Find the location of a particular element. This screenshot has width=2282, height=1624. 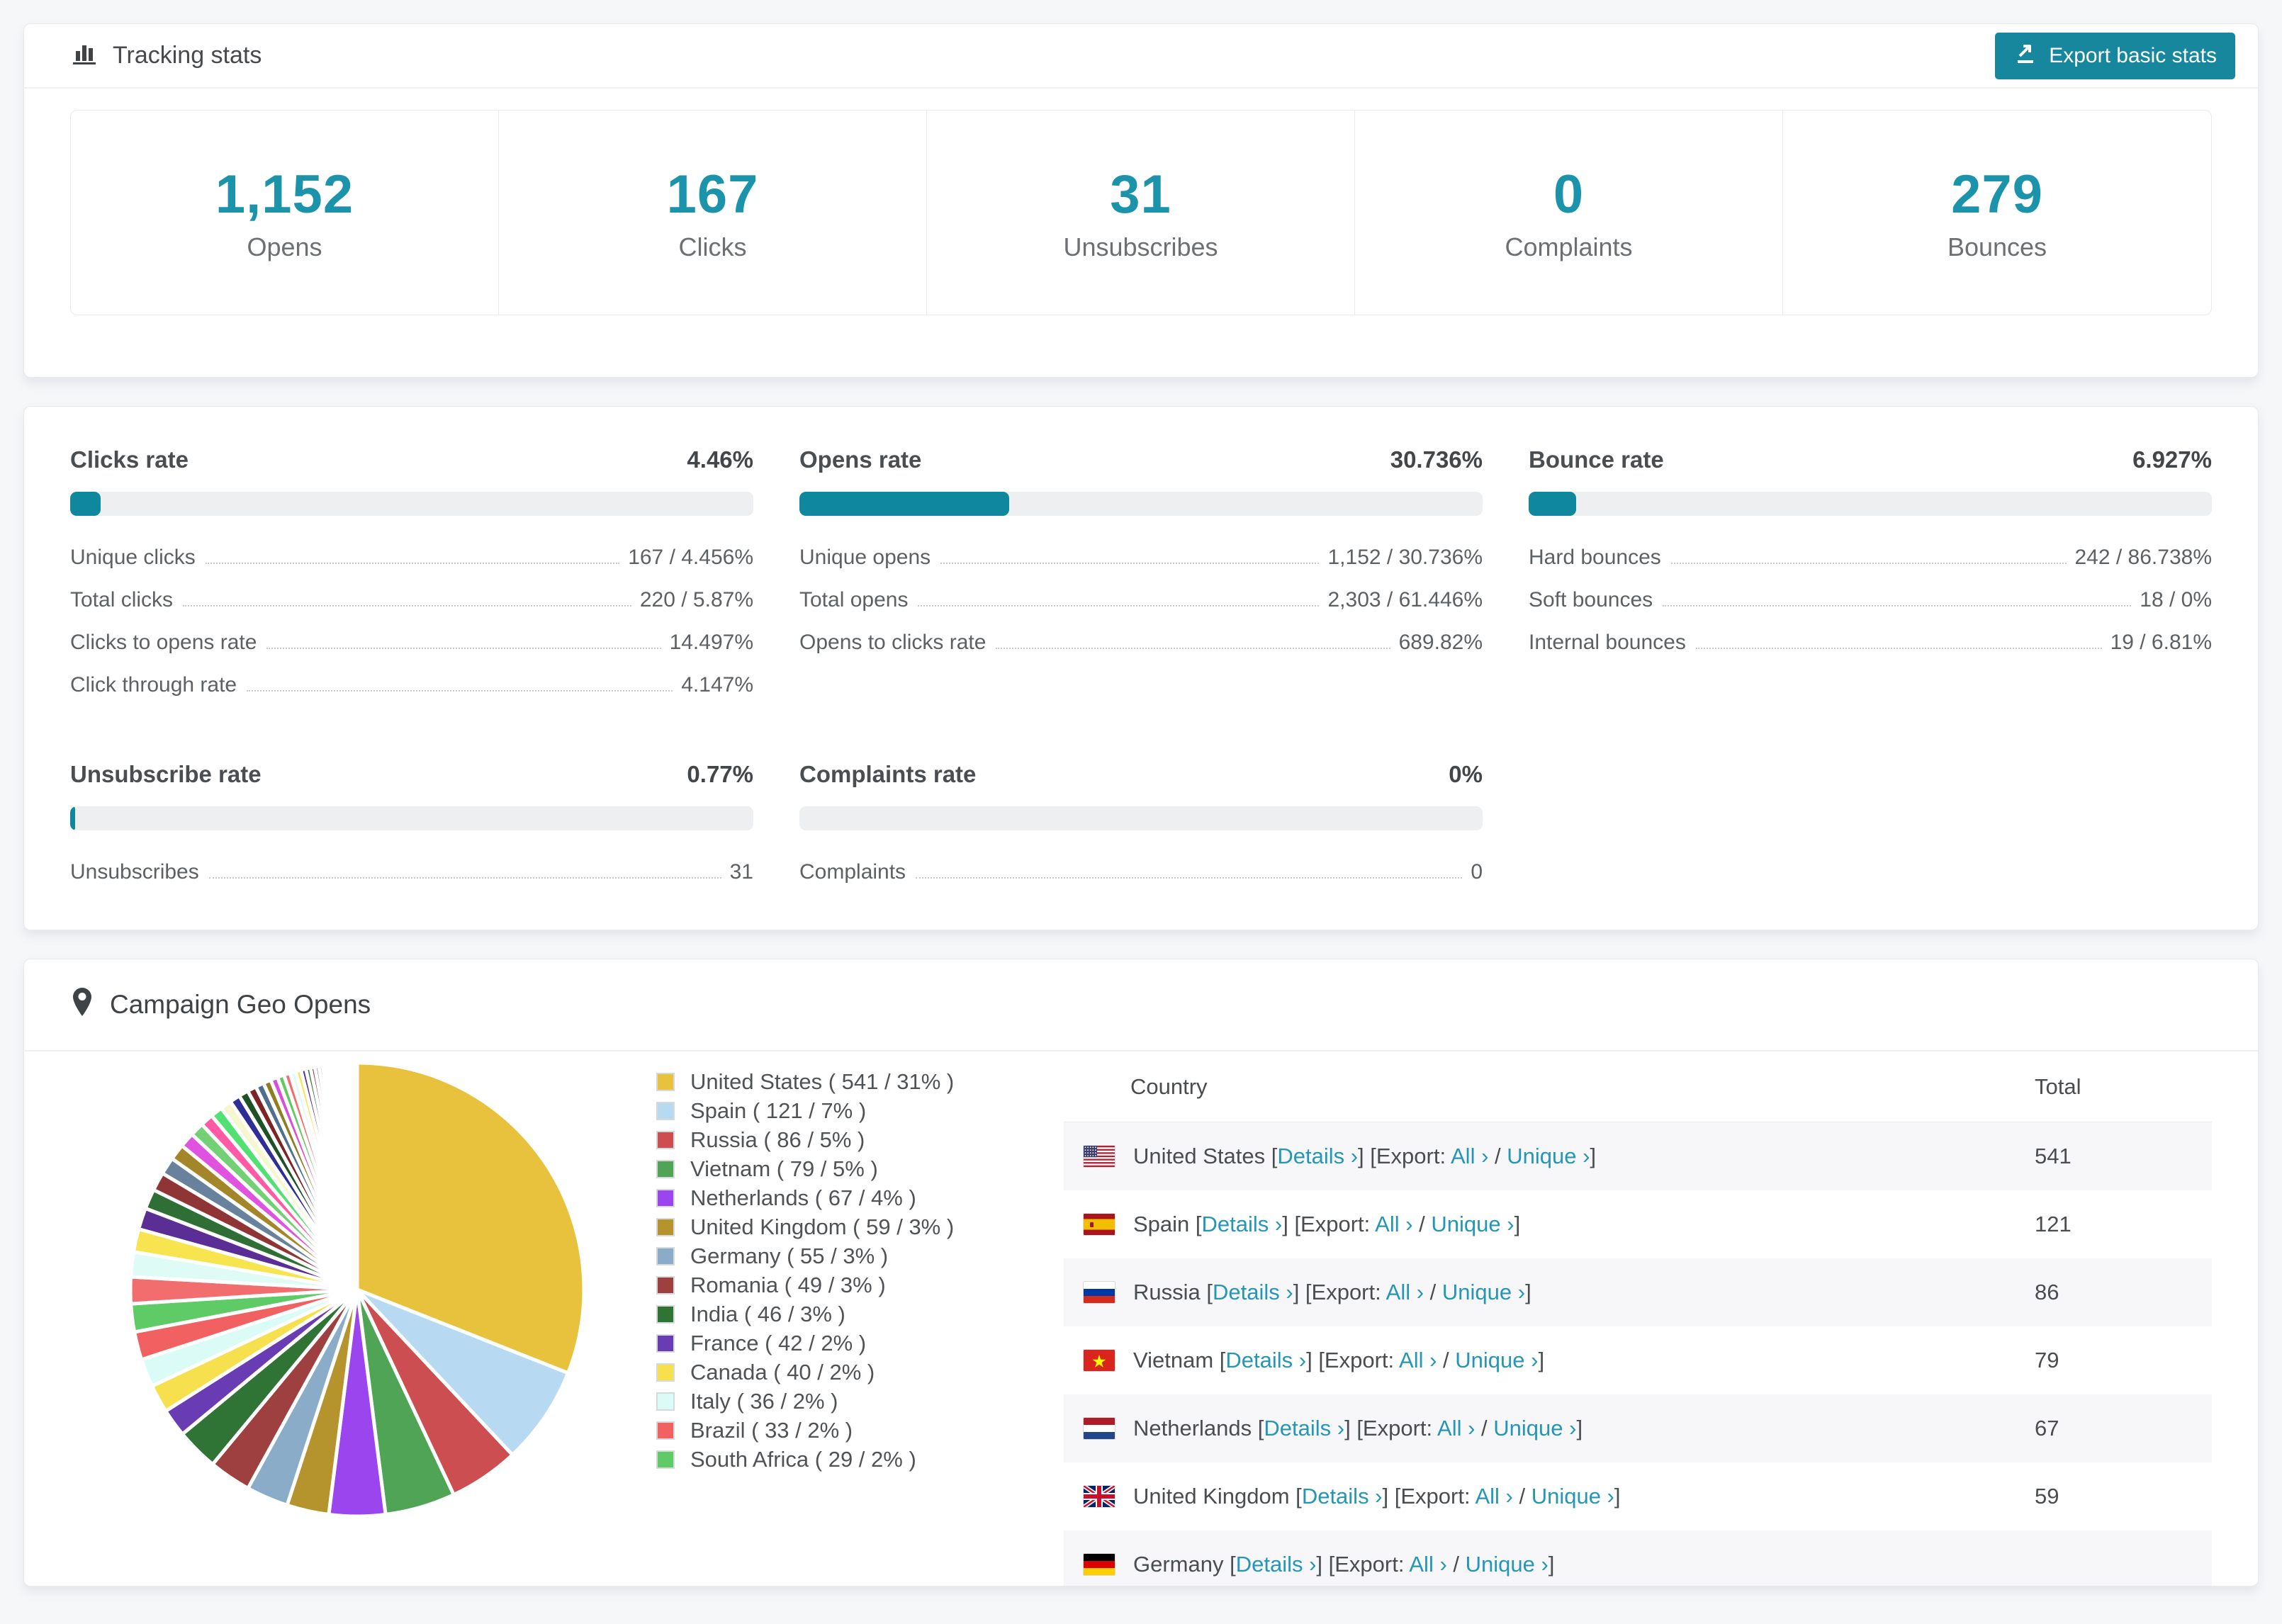

rate-title: Complaints rate is located at coordinates (888, 774).